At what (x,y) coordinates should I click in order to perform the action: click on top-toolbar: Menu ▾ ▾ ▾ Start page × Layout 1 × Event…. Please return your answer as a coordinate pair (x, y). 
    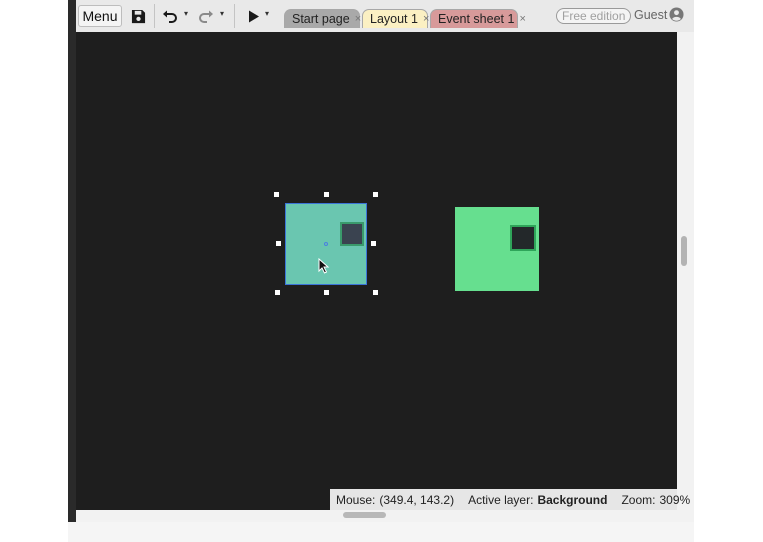
    Looking at the image, I should click on (385, 16).